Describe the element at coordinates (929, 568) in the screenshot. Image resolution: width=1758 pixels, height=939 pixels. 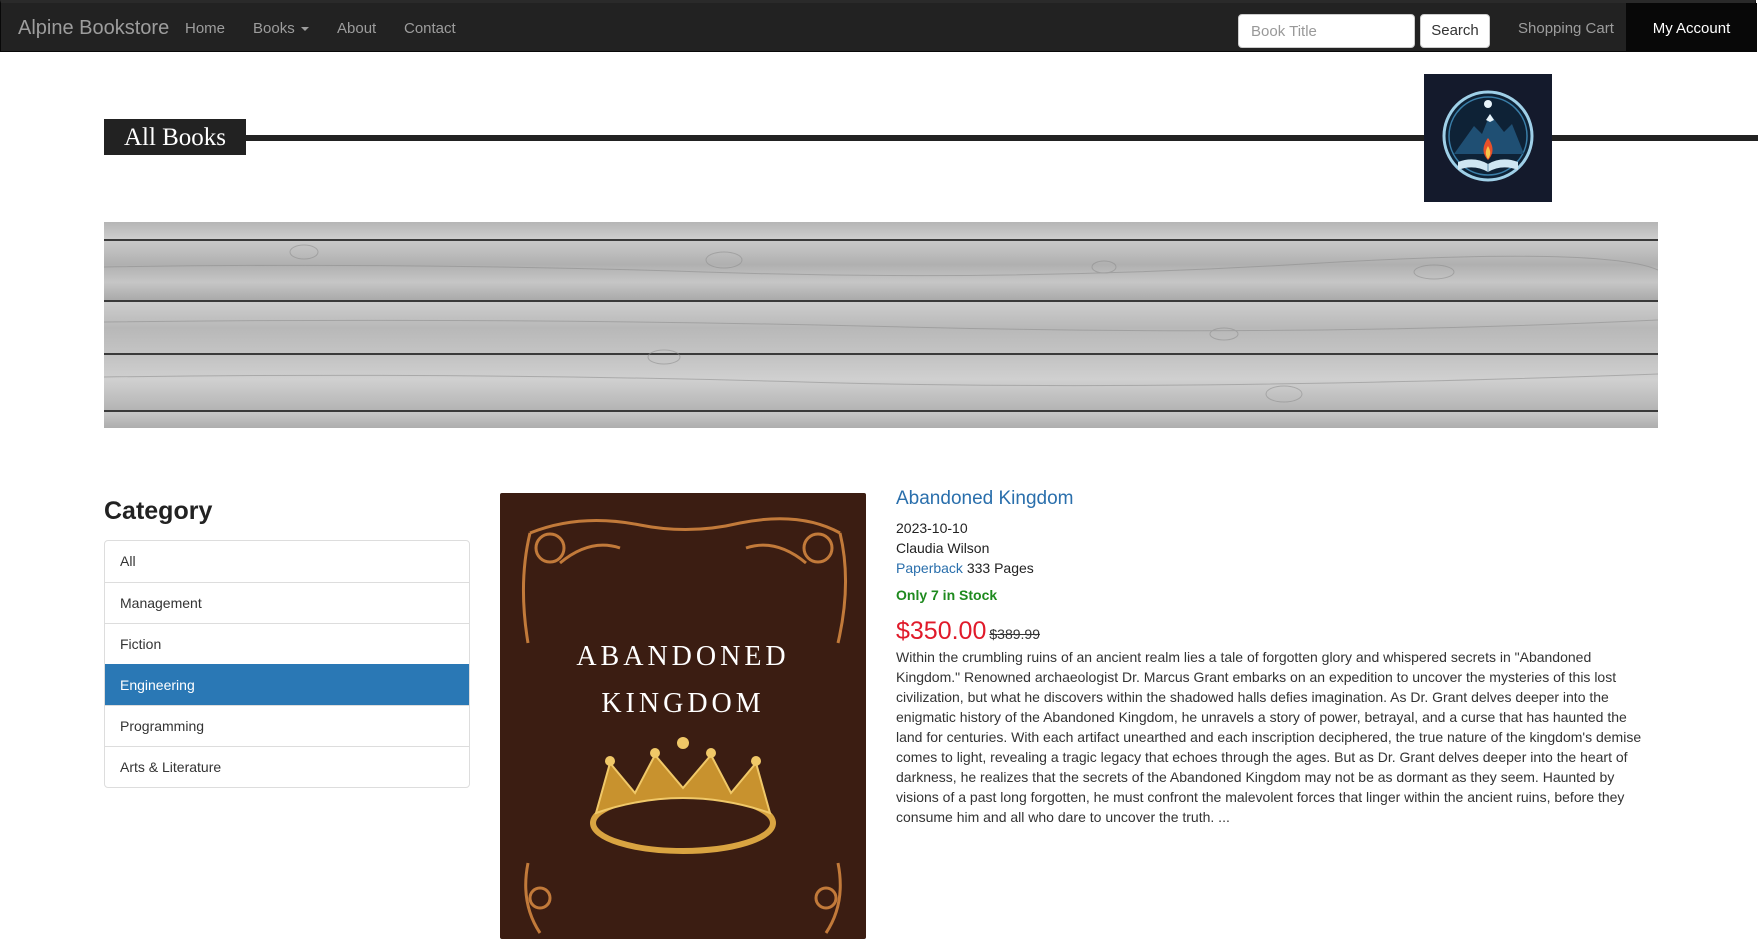
I see `book-format-link: Paperback` at that location.